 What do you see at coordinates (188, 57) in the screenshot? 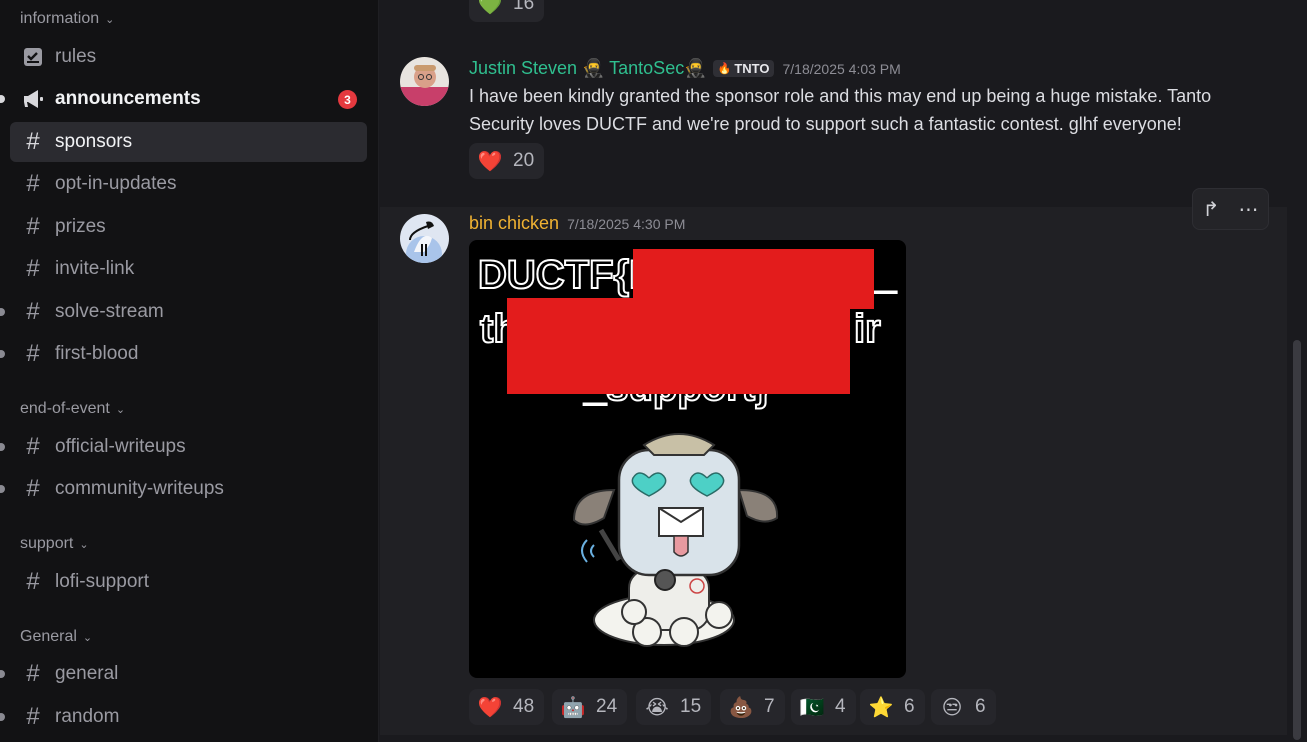
I see `channel-rules: rules` at bounding box center [188, 57].